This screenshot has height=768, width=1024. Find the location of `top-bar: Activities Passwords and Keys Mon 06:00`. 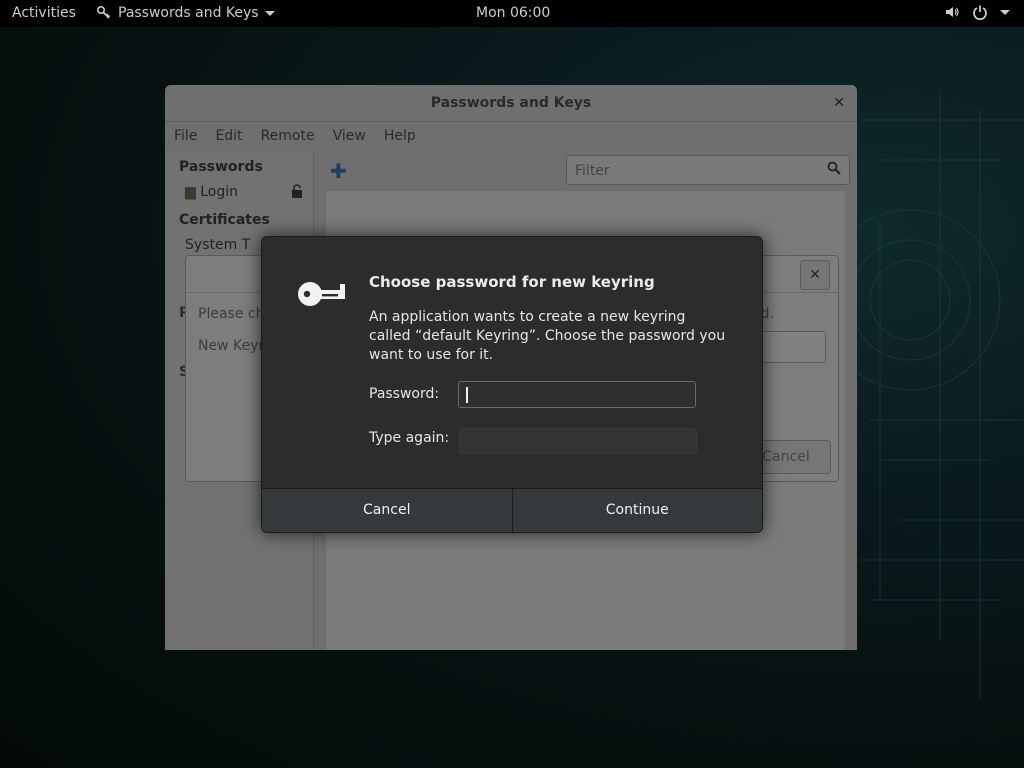

top-bar: Activities Passwords and Keys Mon 06:00 is located at coordinates (512, 13).